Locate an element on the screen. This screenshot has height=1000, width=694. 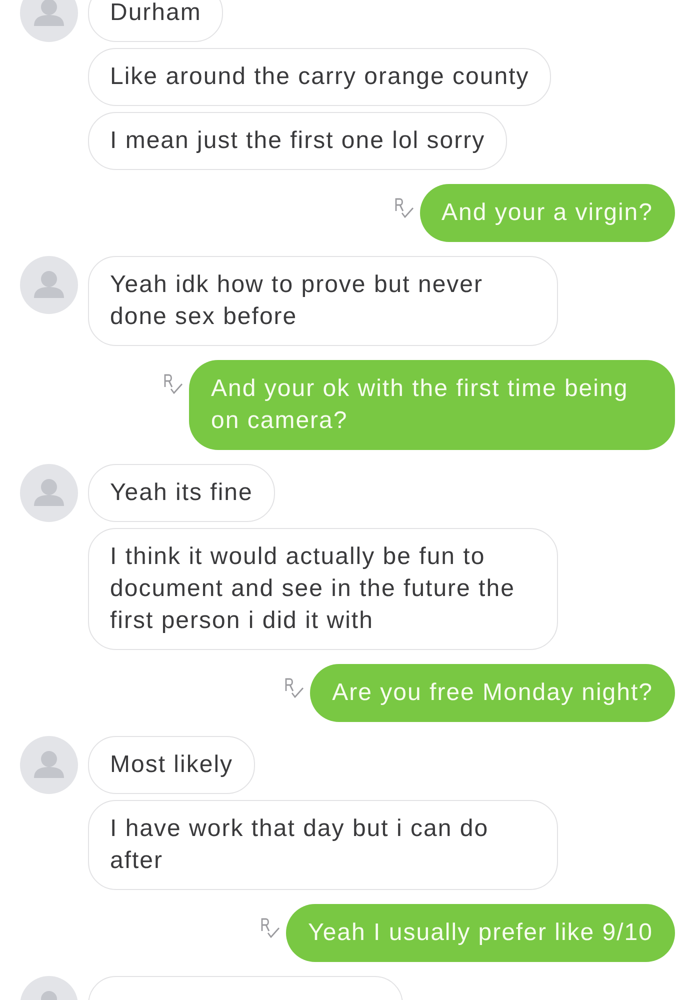
message-text: Like around the carry orange county is located at coordinates (320, 76).